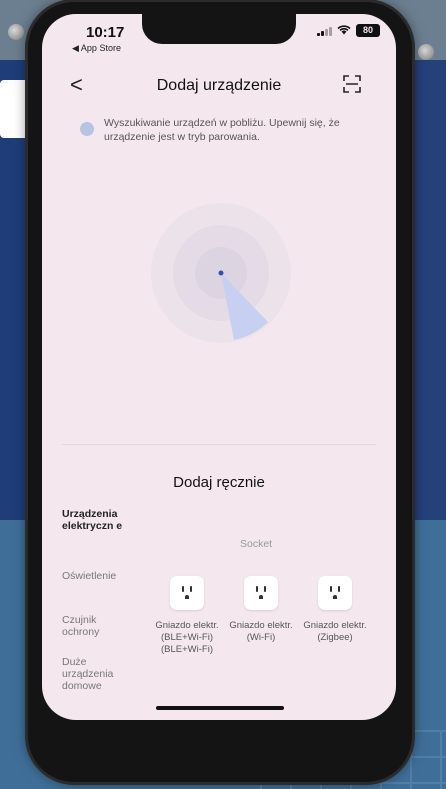  Describe the element at coordinates (187, 616) in the screenshot. I see `device-socket-ble-wifi: Gniazdo elektr. (BLE+Wi-Fi) (BLE+Wi-Fi)` at that location.